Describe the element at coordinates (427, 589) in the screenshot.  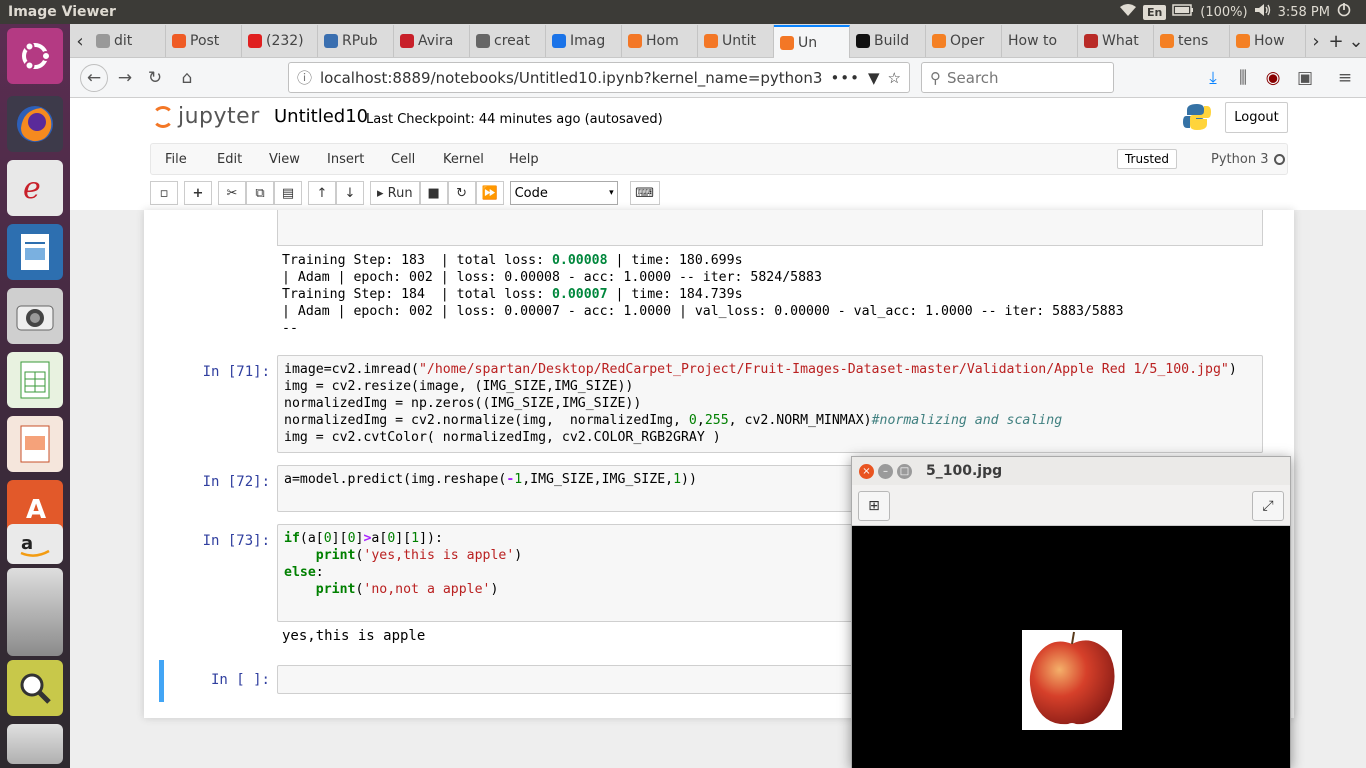
I see `code-string: 'no,not a apple'` at that location.